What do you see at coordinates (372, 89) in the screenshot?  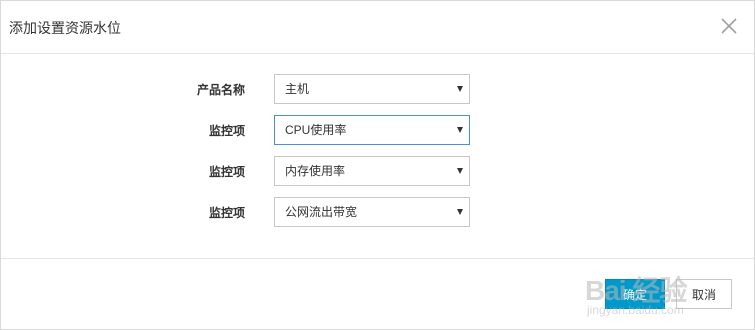 I see `product-name-select: 主机` at bounding box center [372, 89].